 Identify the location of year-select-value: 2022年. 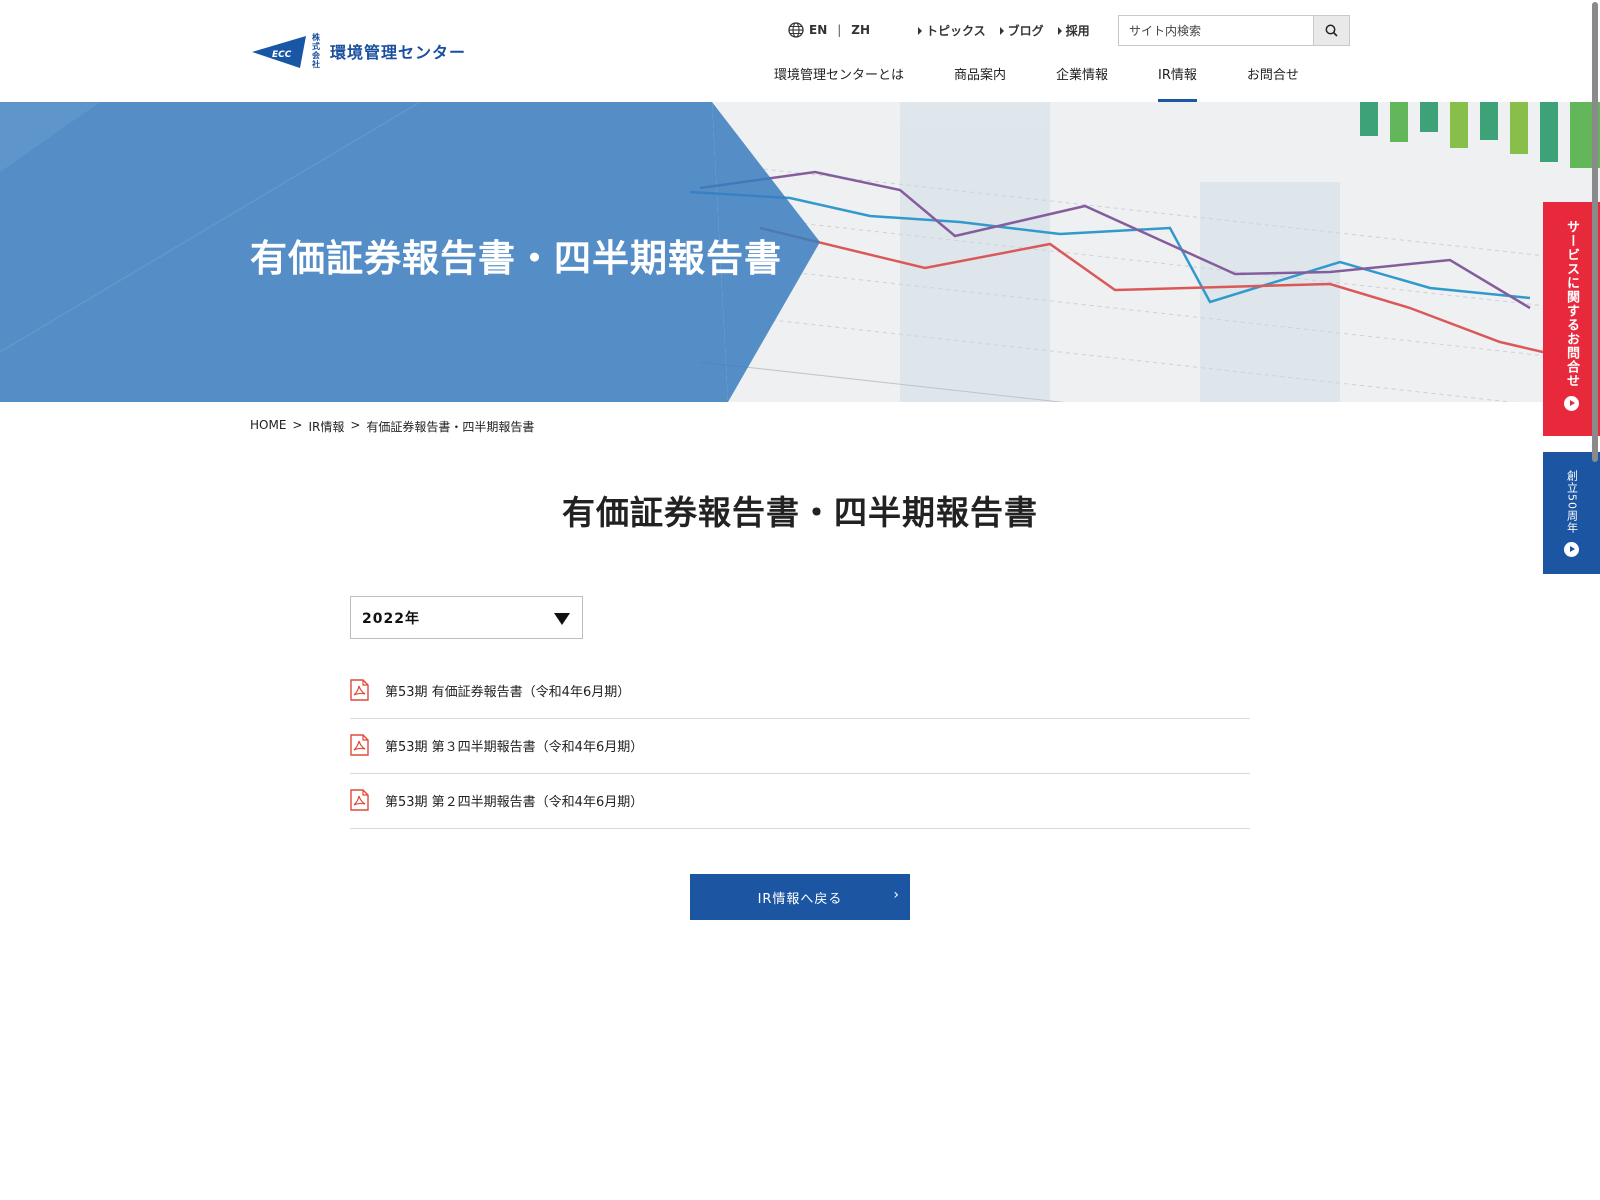
(391, 618).